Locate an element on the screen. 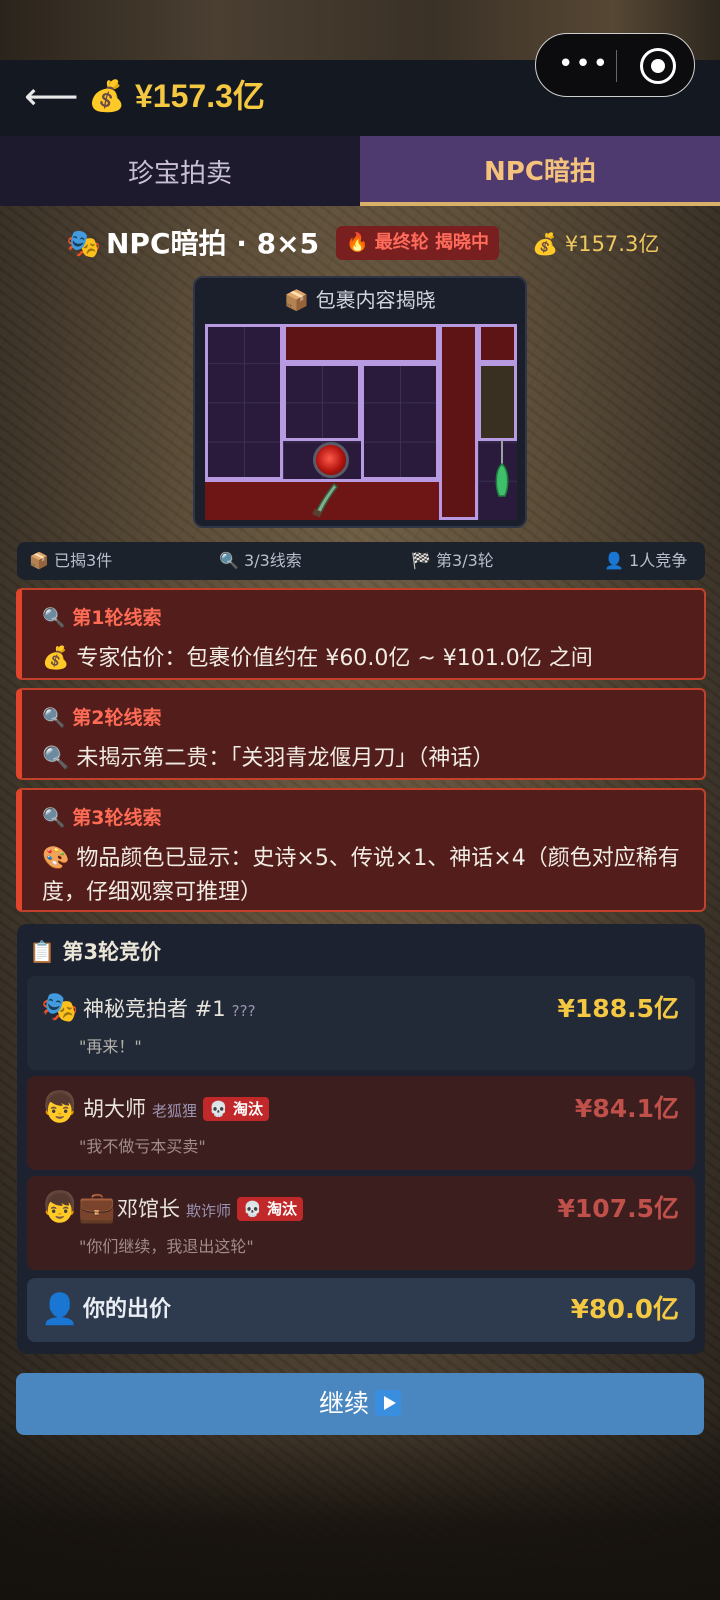 The height and width of the screenshot is (1600, 720). clue-title: 🔍 第1轮线索 is located at coordinates (102, 618).